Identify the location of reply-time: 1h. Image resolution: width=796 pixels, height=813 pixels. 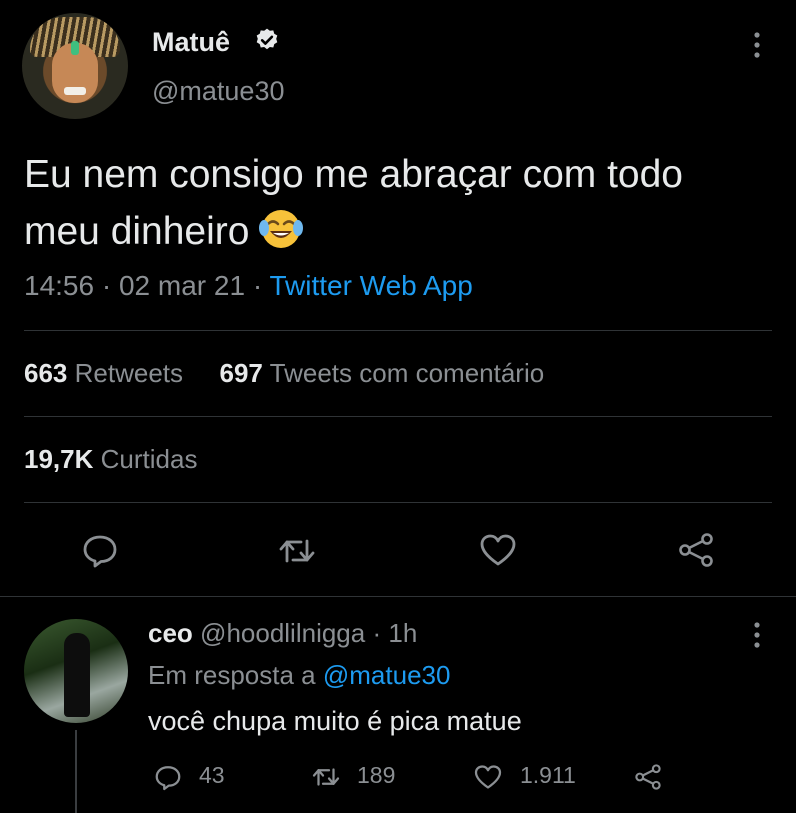
(402, 633).